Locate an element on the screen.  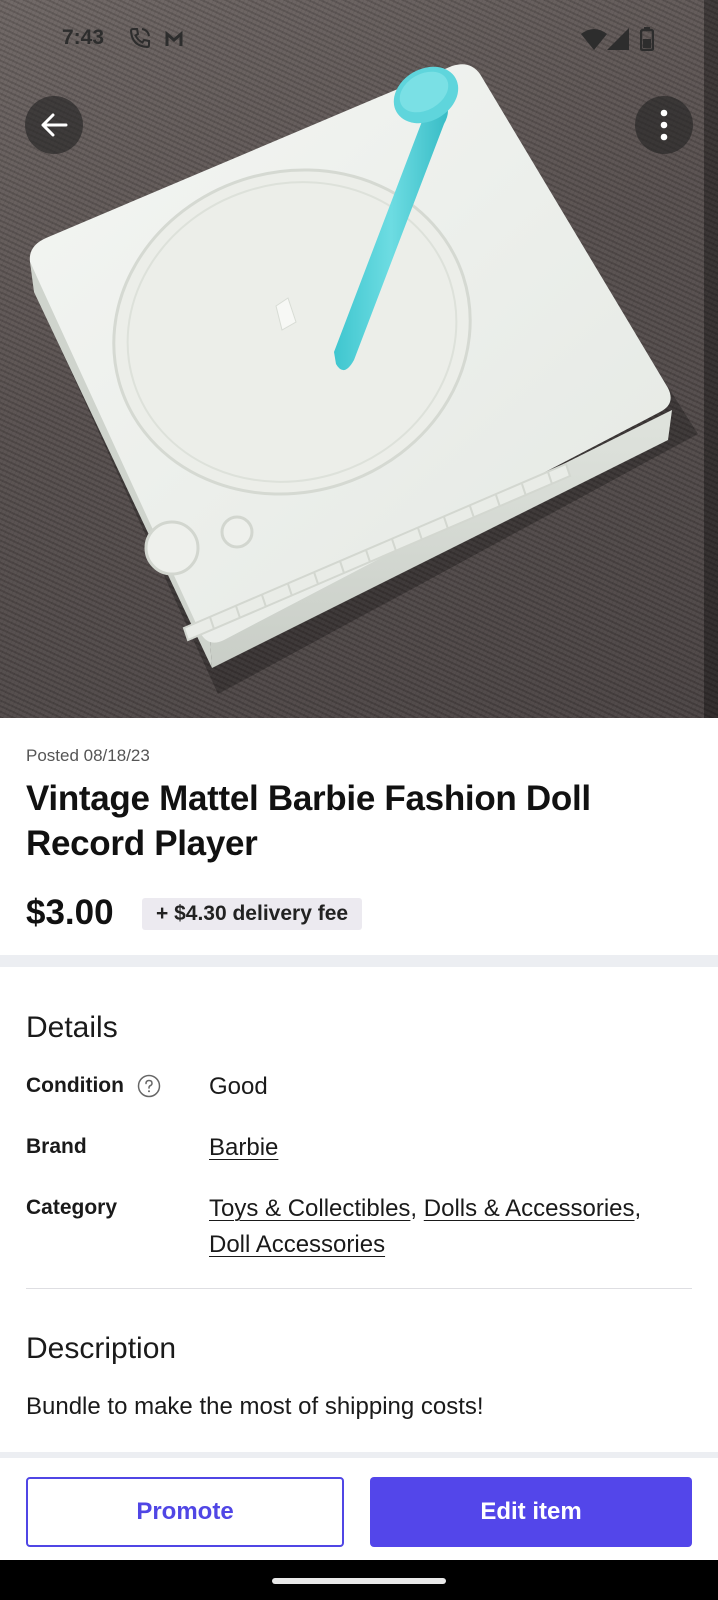
category-link-doll-accessories: Doll Accessories is located at coordinates (297, 1244).